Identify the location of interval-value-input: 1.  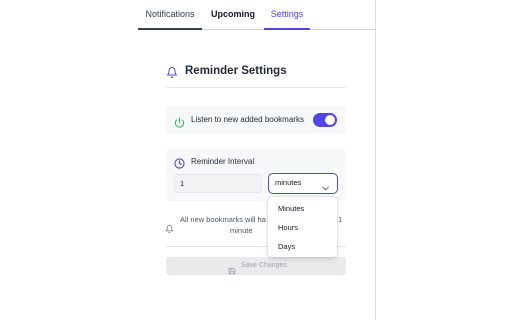
(218, 183).